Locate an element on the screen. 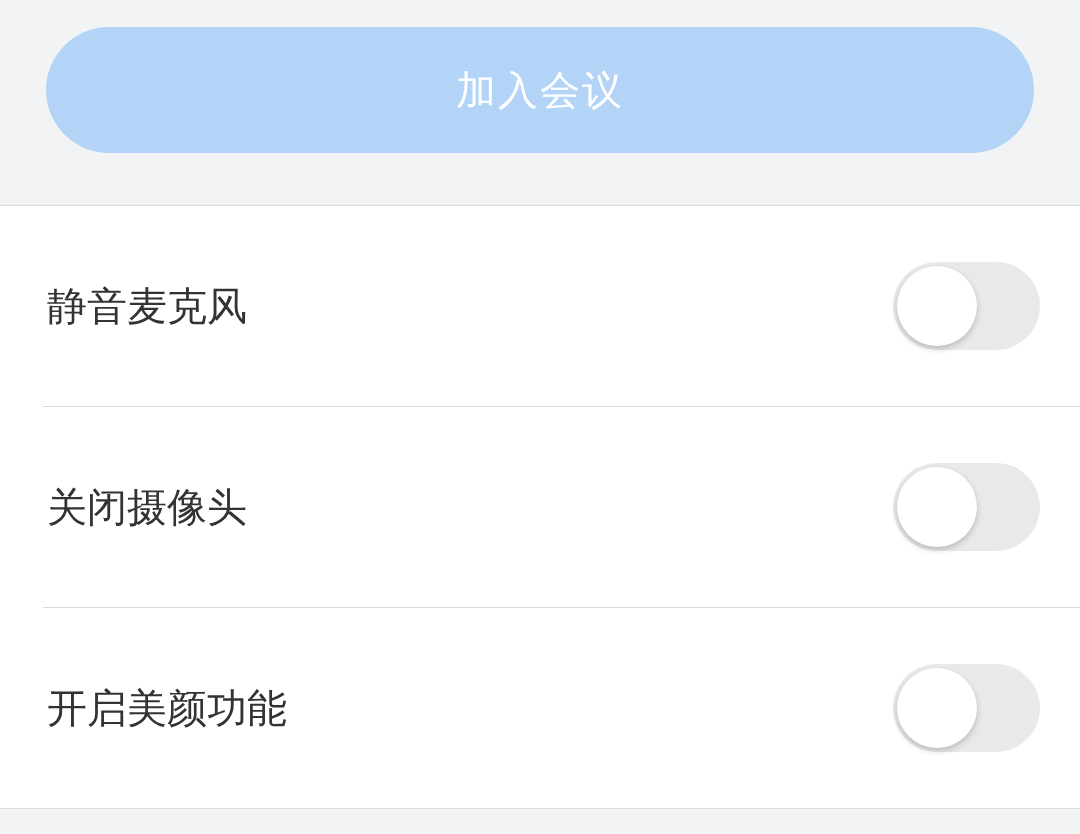 Image resolution: width=1080 pixels, height=834 pixels. setting-label: 静音麦克风 is located at coordinates (147, 306).